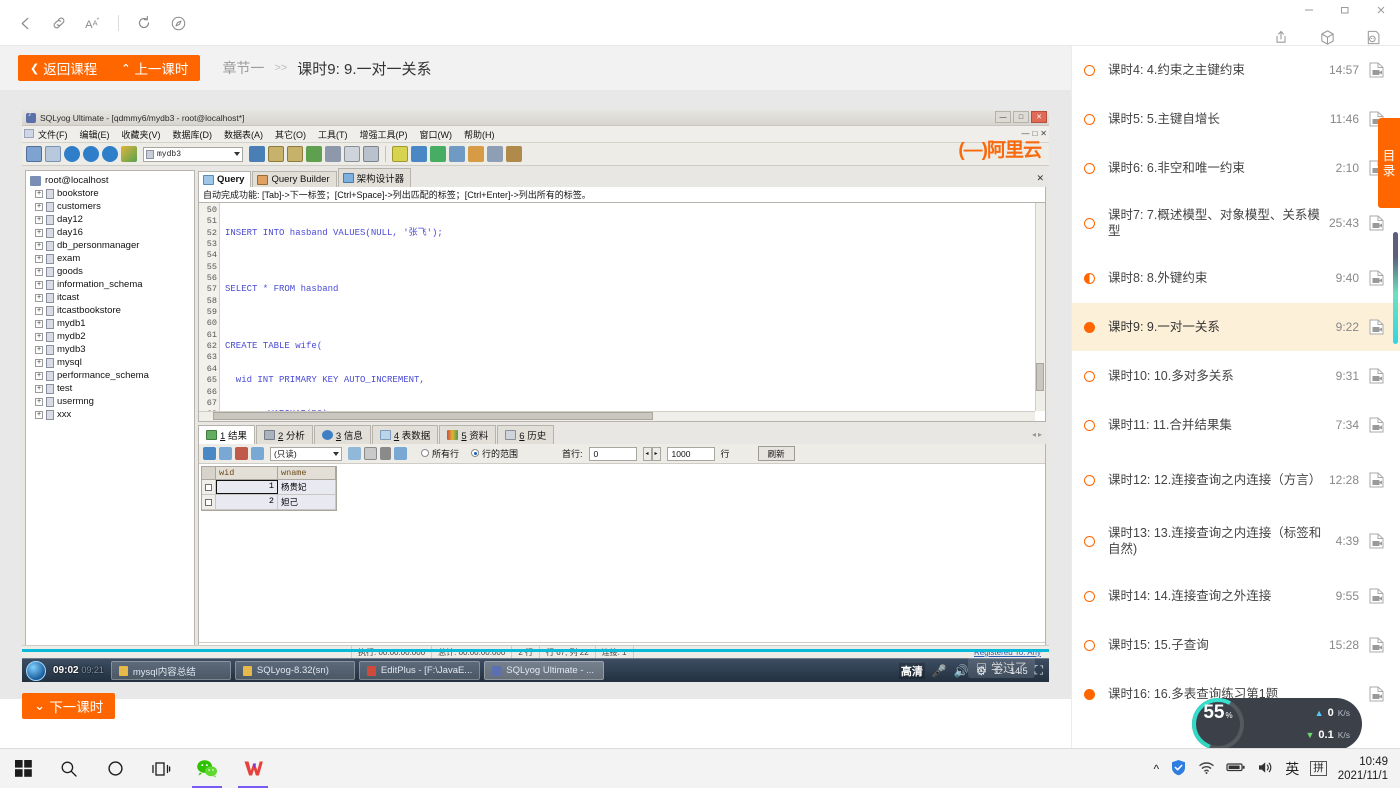  I want to click on checkbox-icon, so click(208, 502).